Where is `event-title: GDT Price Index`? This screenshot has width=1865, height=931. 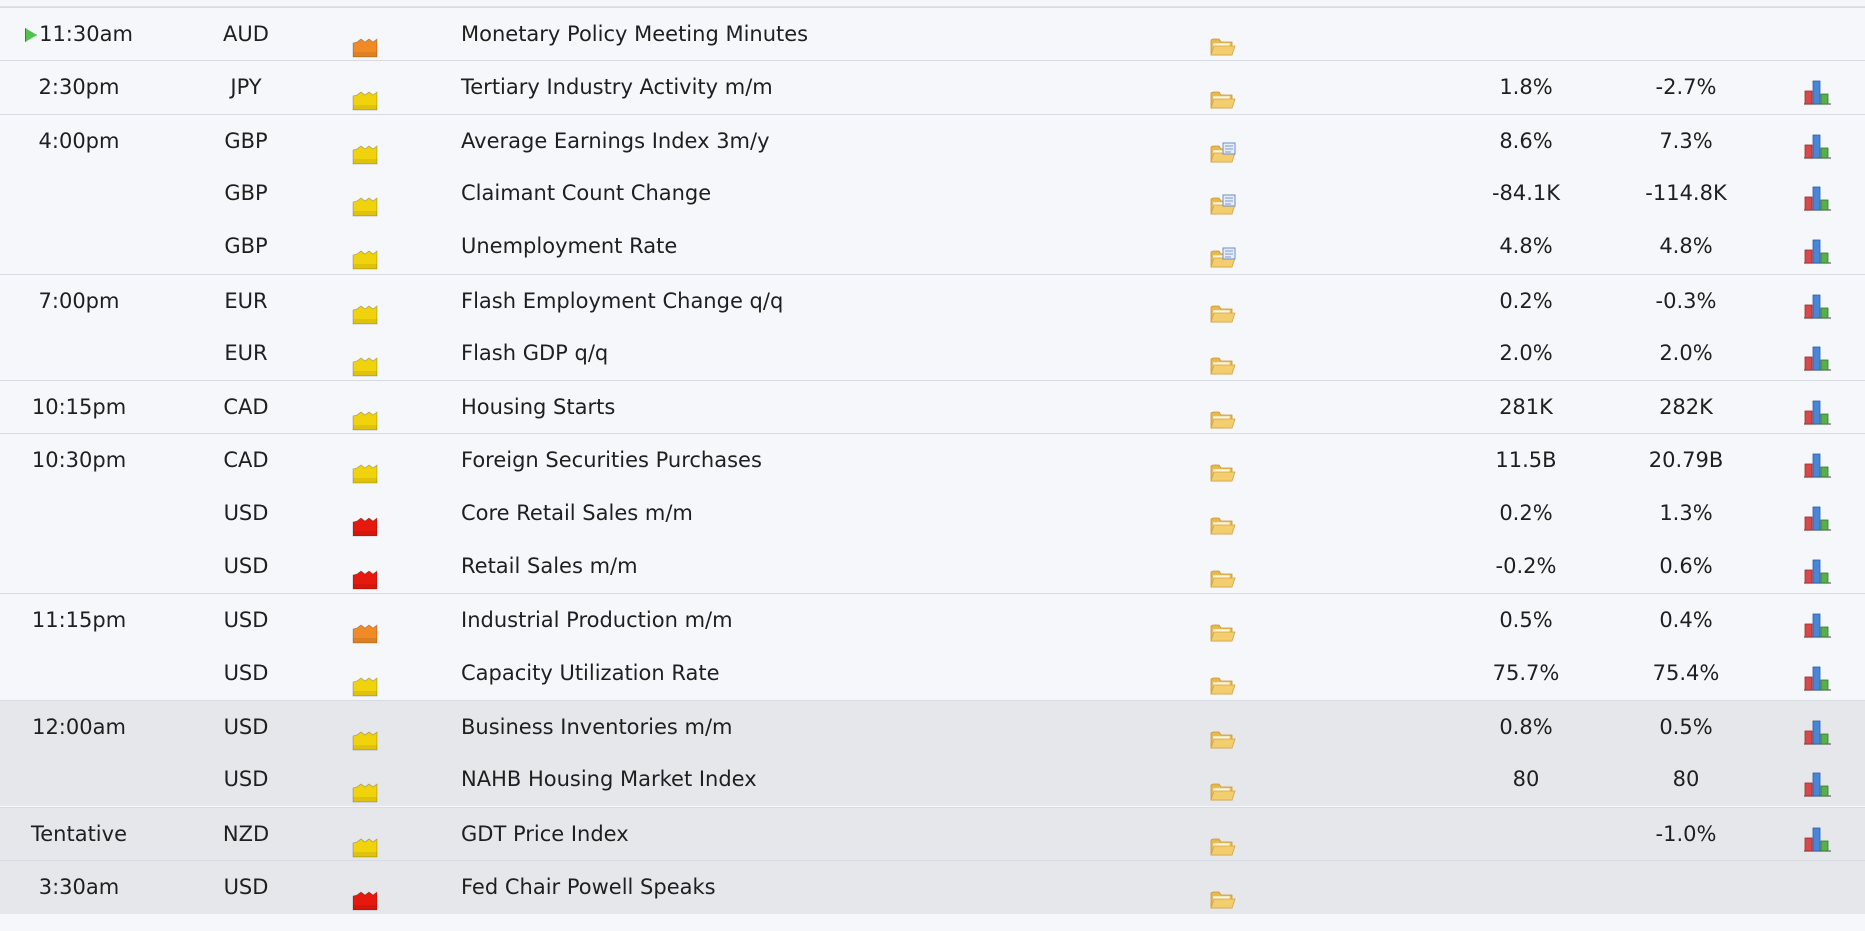
event-title: GDT Price Index is located at coordinates (545, 834).